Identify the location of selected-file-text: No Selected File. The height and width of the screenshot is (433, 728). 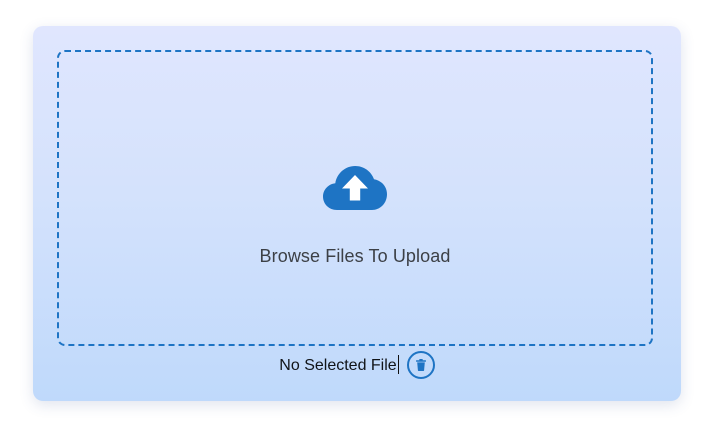
(338, 365).